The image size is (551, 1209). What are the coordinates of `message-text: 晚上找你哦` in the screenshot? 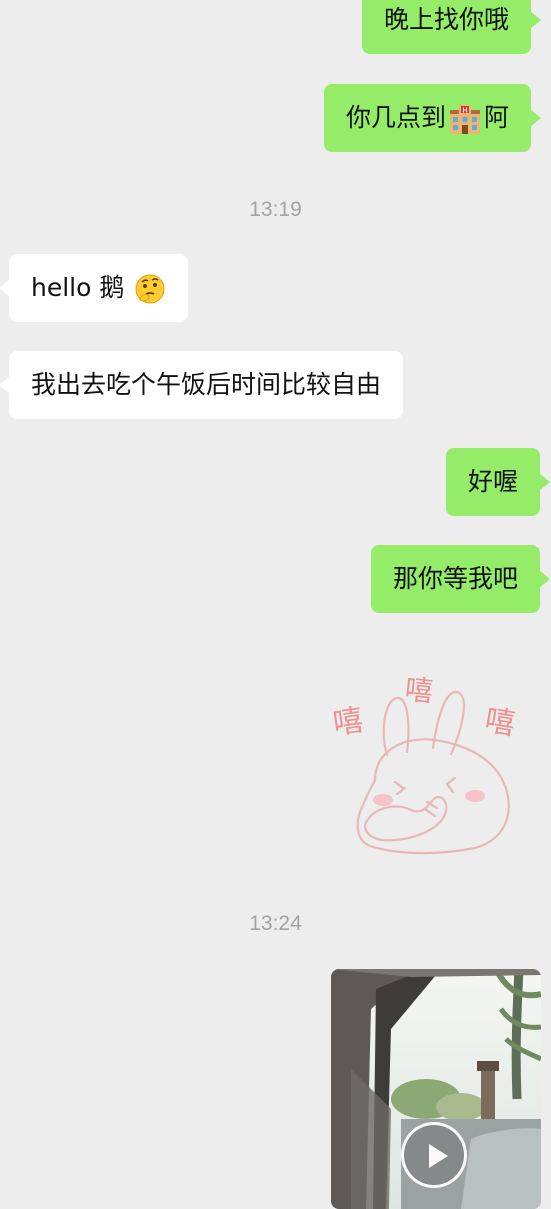 It's located at (446, 19).